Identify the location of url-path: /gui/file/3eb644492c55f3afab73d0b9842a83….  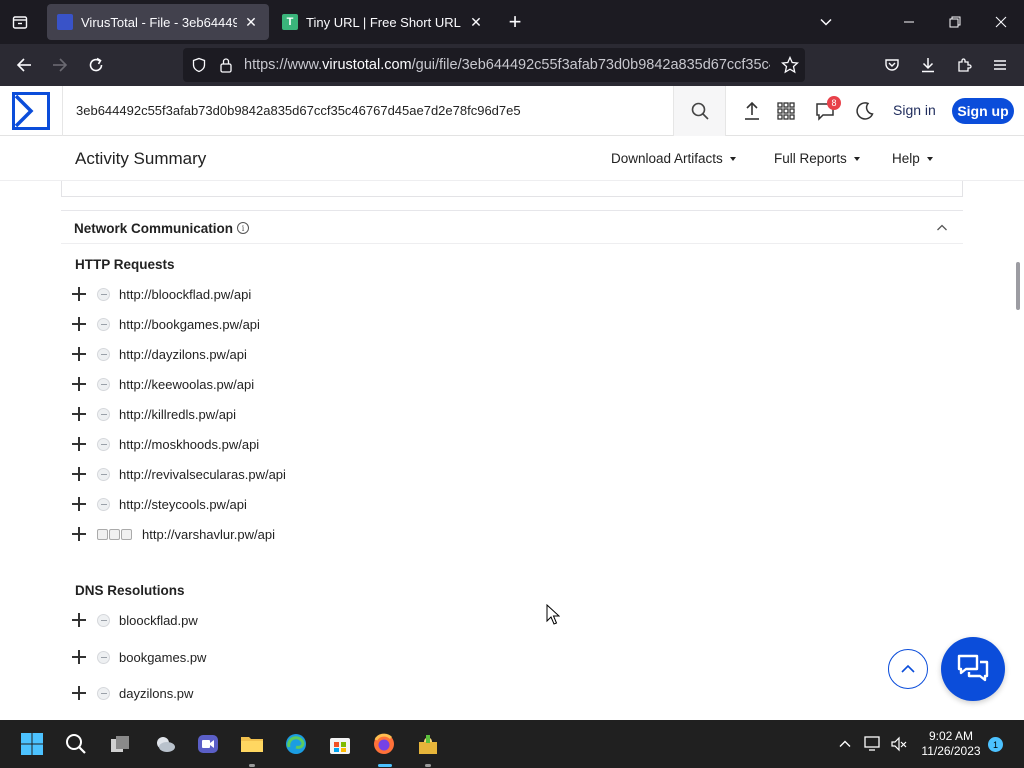
(590, 65).